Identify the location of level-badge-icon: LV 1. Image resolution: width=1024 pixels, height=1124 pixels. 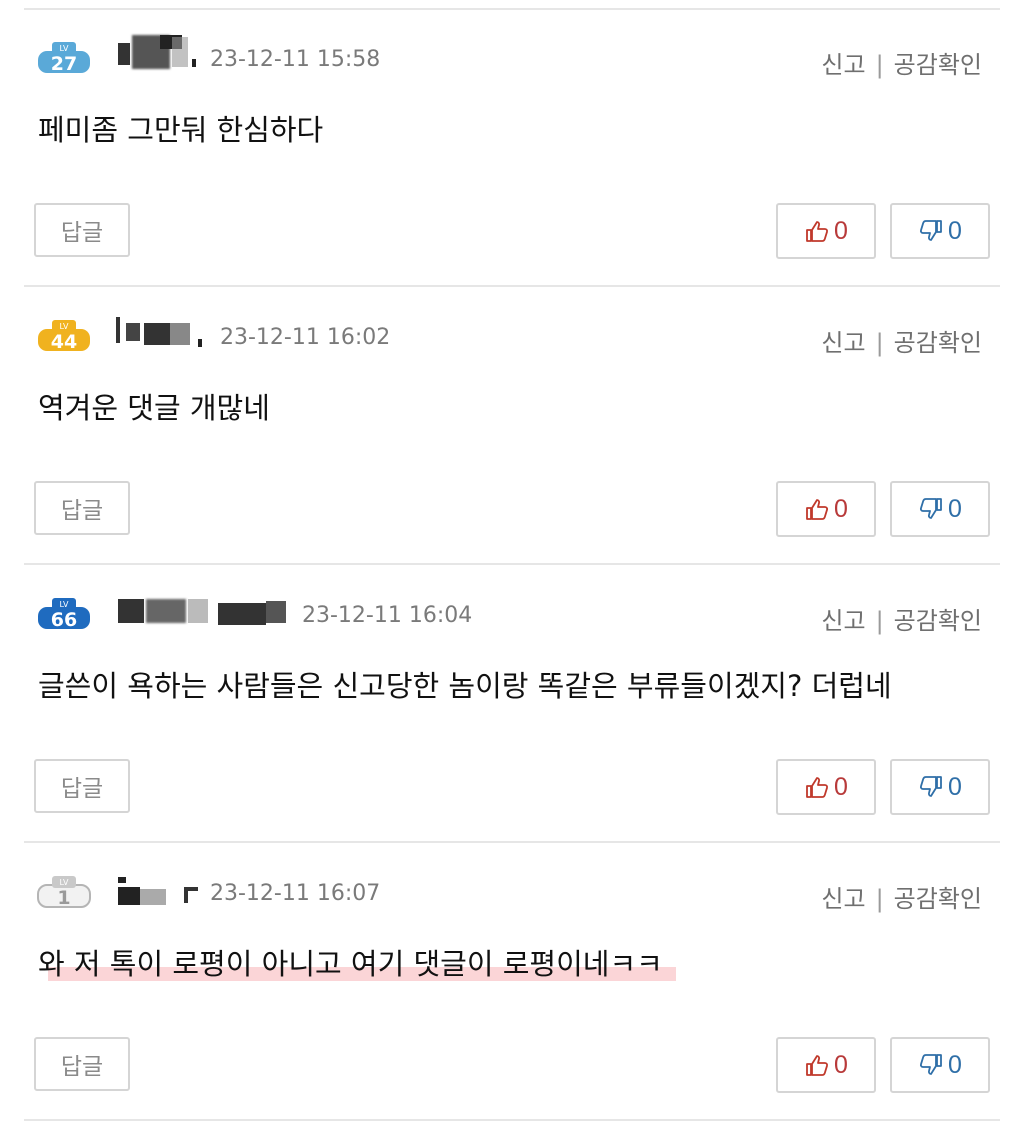
(64, 892).